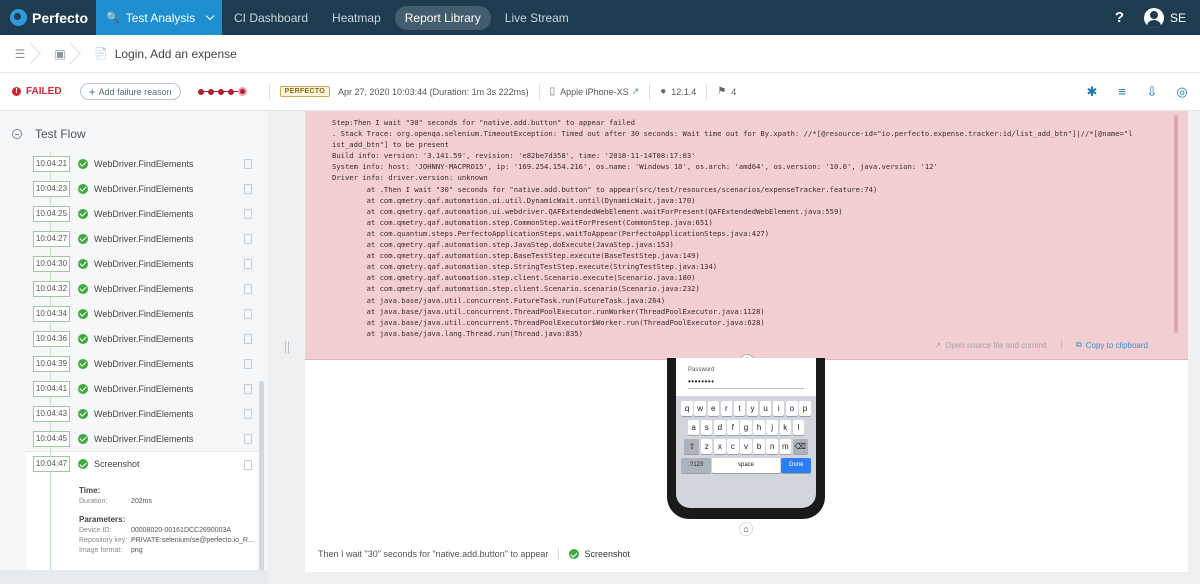  I want to click on password-label: Password, so click(701, 370).